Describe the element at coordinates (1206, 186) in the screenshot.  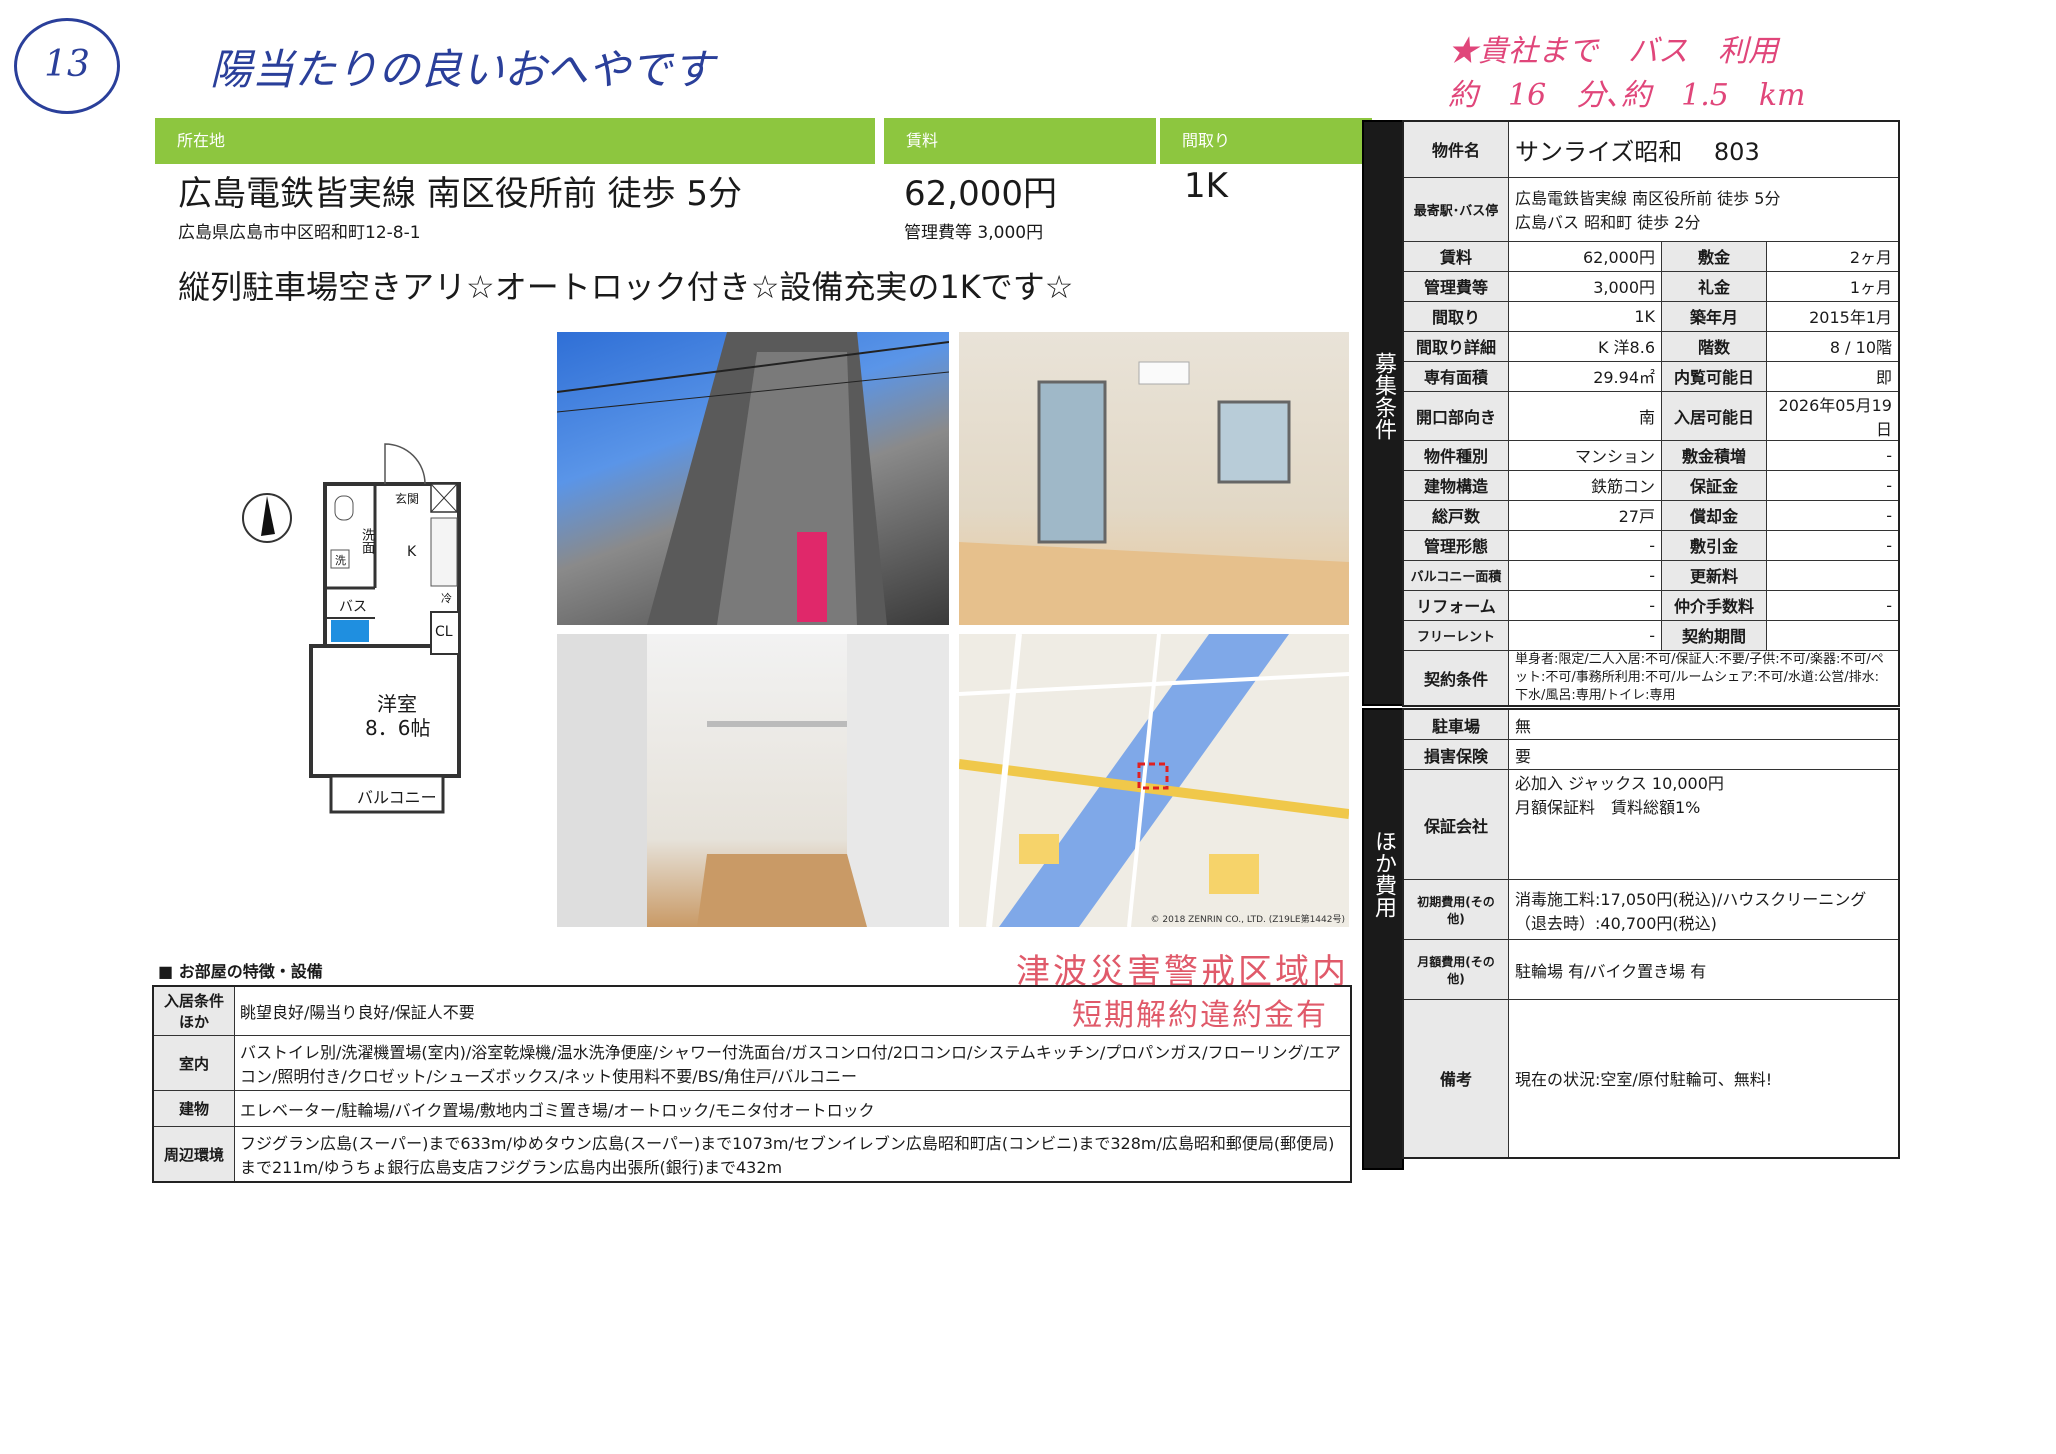
I see `layout-value: 1K` at that location.